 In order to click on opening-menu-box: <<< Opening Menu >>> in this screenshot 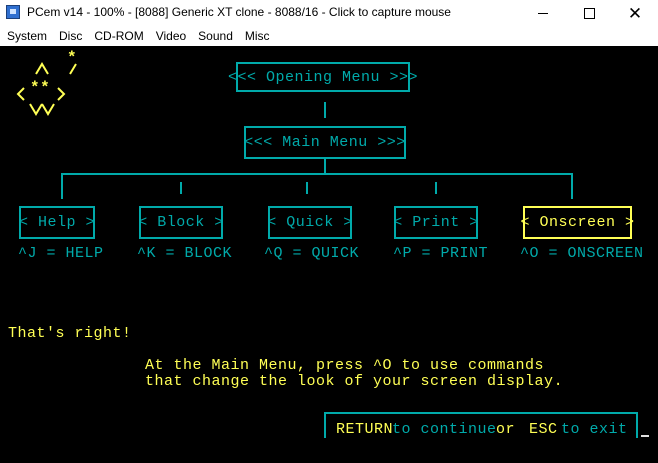, I will do `click(323, 77)`.